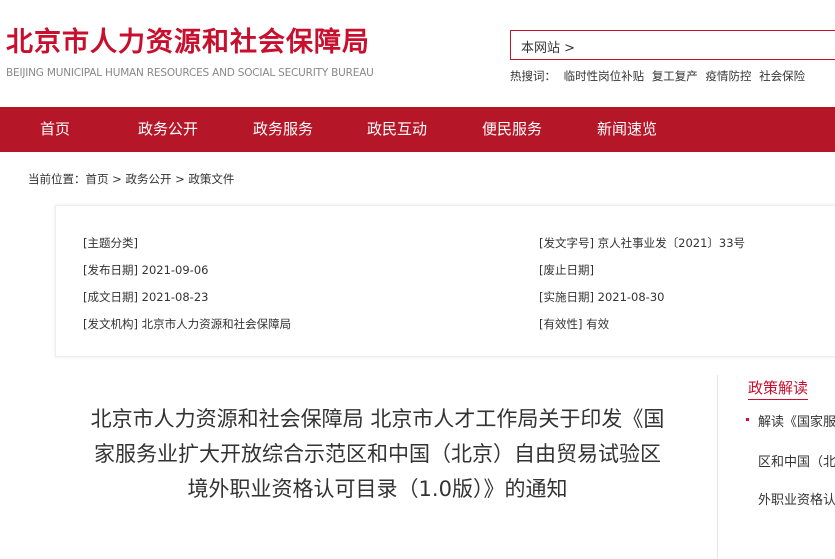  I want to click on hot-word-link: 疫情防控, so click(728, 76).